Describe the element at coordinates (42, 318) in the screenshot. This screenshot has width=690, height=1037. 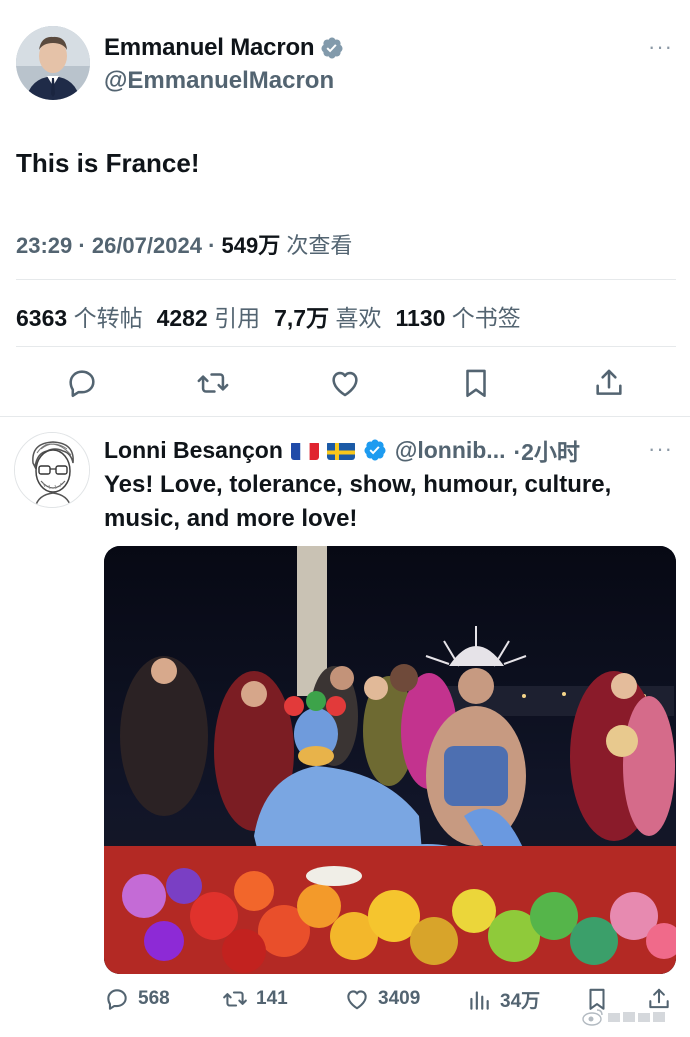
I see `reposts-count: 6363` at that location.